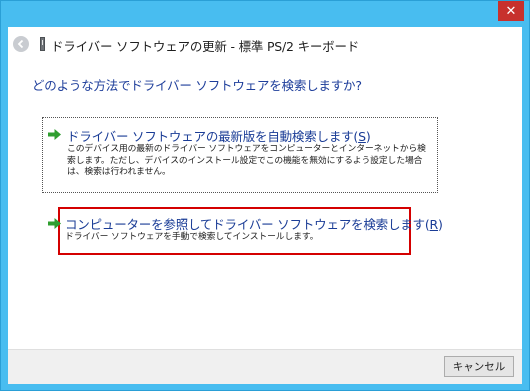 Image resolution: width=530 pixels, height=391 pixels. I want to click on question-heading: どのような方法でドライバー ソフトウェアを検索しますか?, so click(197, 85).